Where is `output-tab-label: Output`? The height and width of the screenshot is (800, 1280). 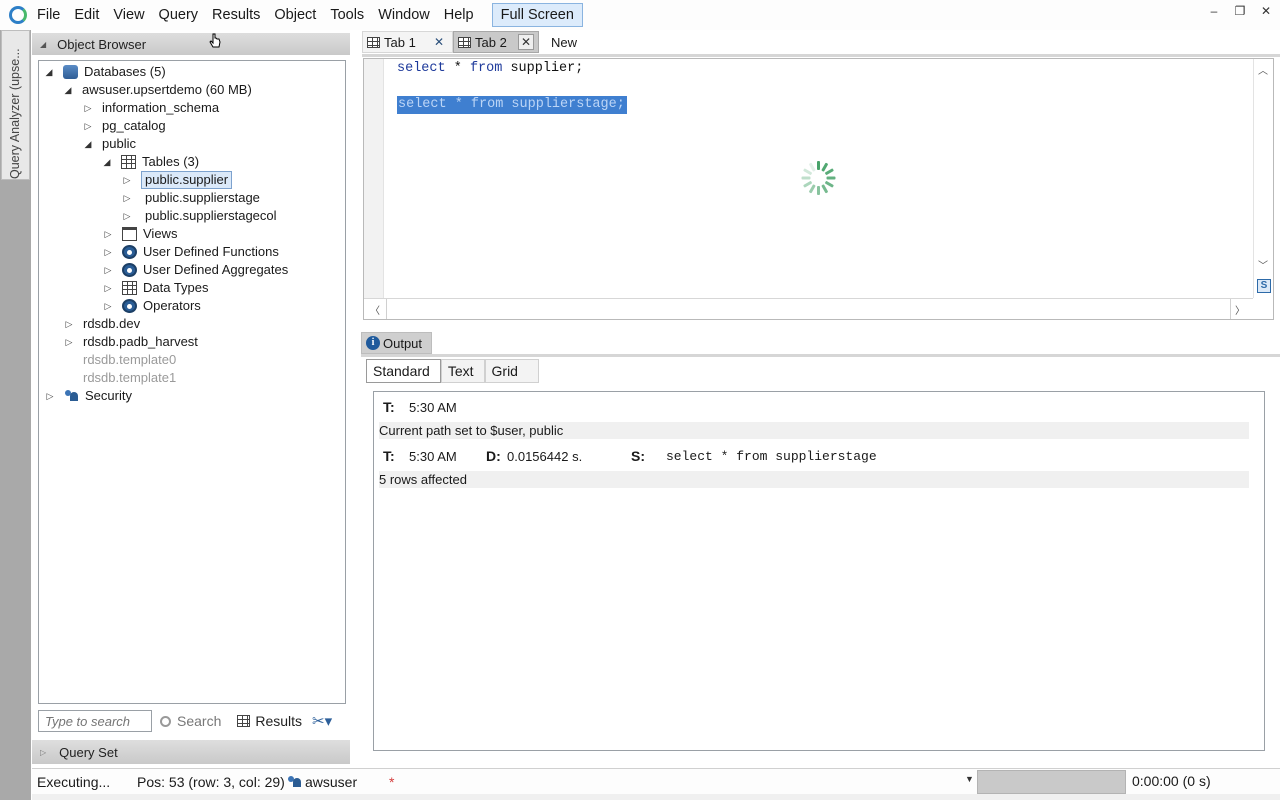
output-tab-label: Output is located at coordinates (403, 343).